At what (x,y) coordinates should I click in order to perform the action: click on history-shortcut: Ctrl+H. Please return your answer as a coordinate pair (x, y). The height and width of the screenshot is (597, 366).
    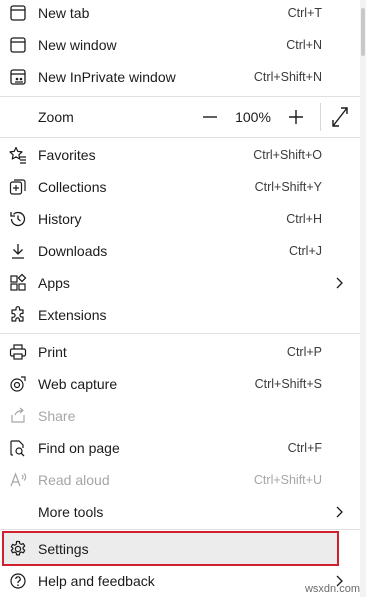
    Looking at the image, I should click on (304, 219).